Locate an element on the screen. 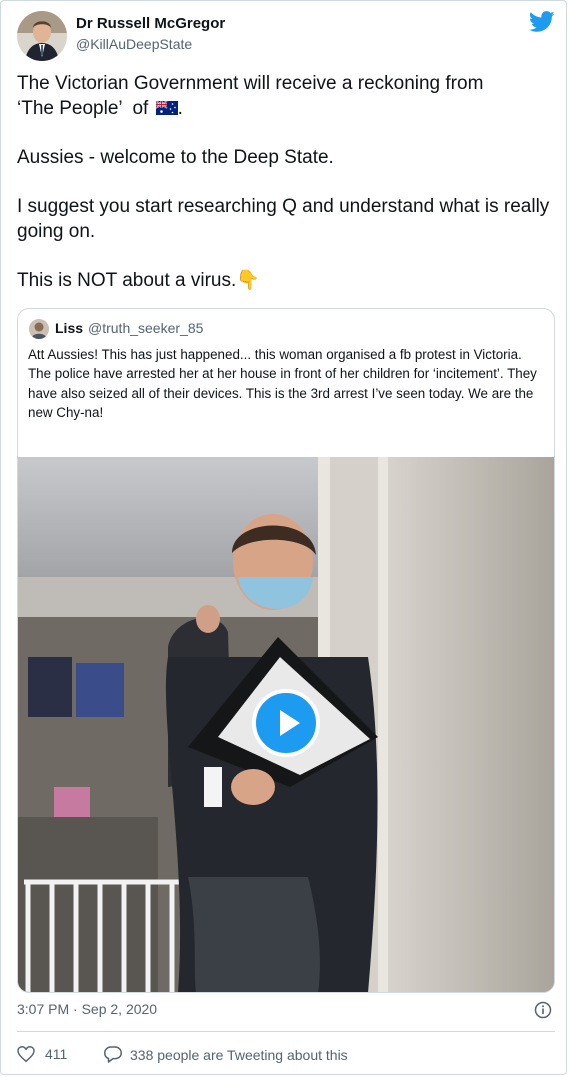 This screenshot has width=569, height=1077. twitter-bird-icon is located at coordinates (541, 22).